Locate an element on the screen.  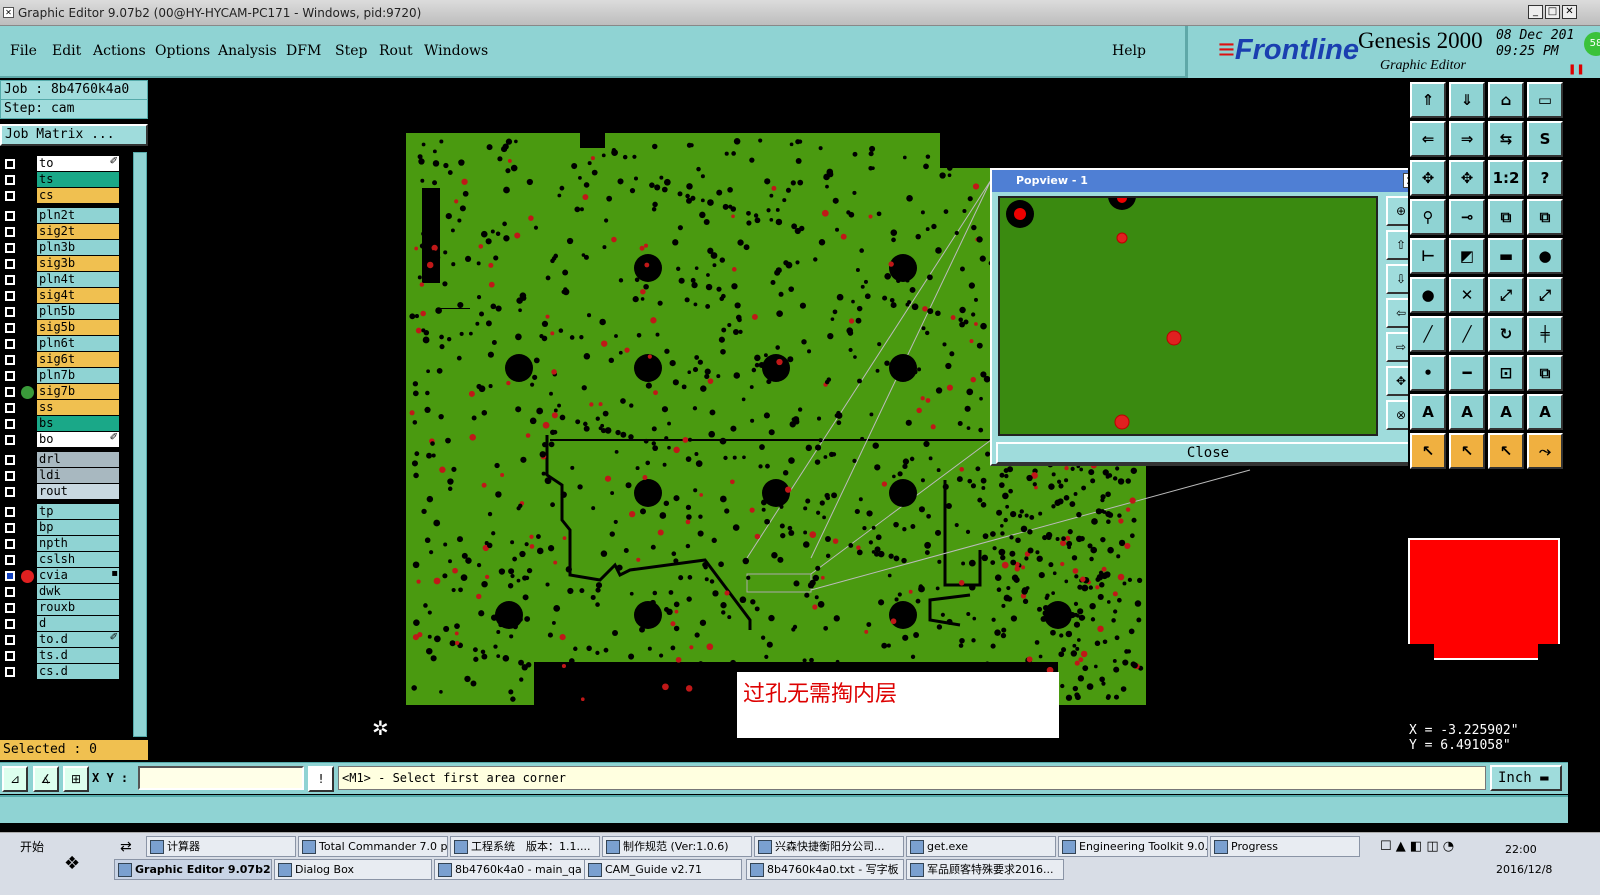
layer-row-bs: bs is located at coordinates (60, 423).